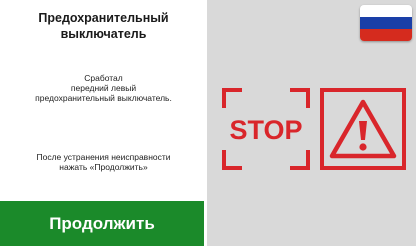  Describe the element at coordinates (103, 18) in the screenshot. I see `title-line: Предохранительный` at that location.